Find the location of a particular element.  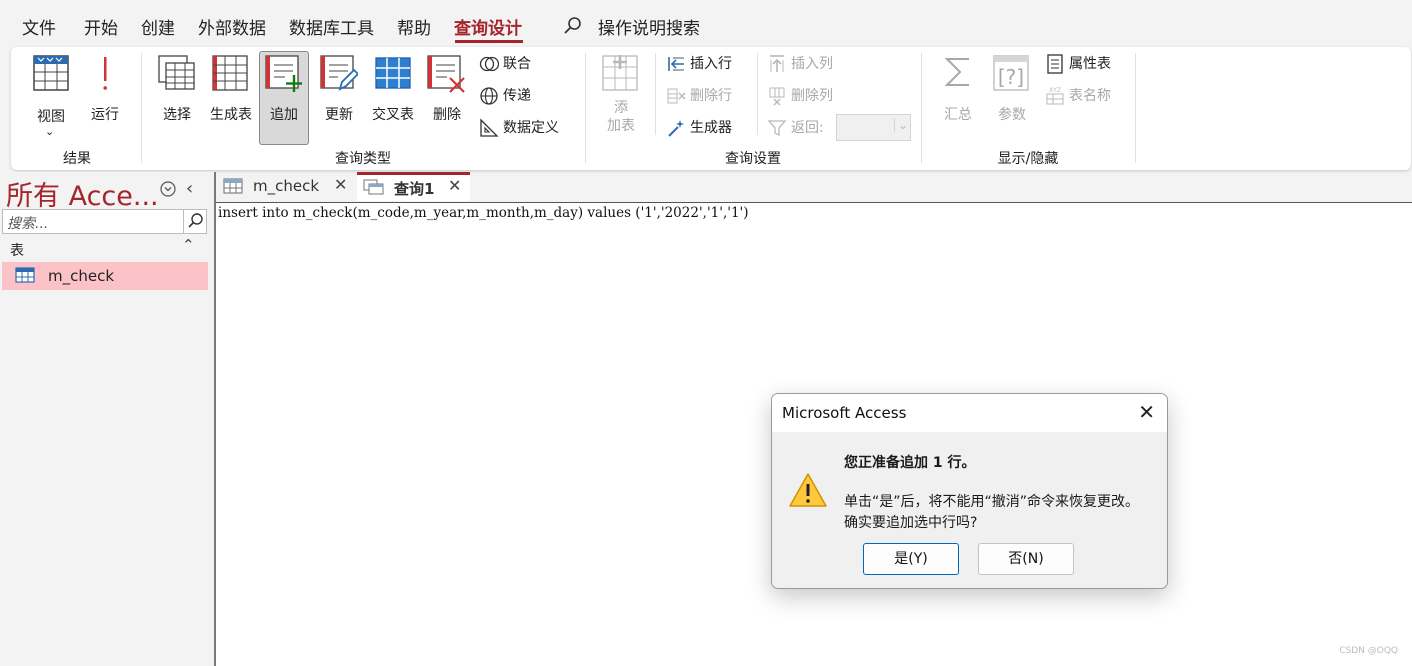

magic-wand-icon is located at coordinates (676, 128).